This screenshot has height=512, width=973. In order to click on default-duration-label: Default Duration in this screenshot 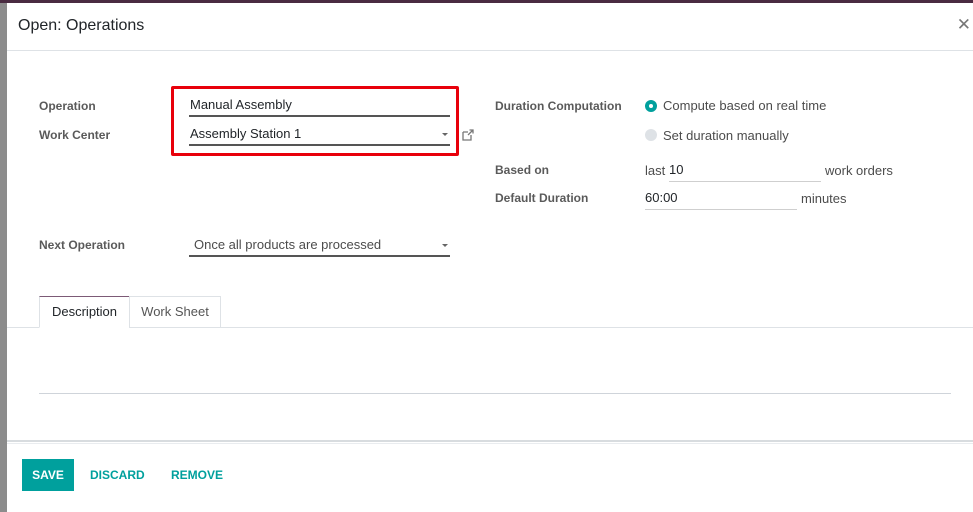, I will do `click(542, 198)`.